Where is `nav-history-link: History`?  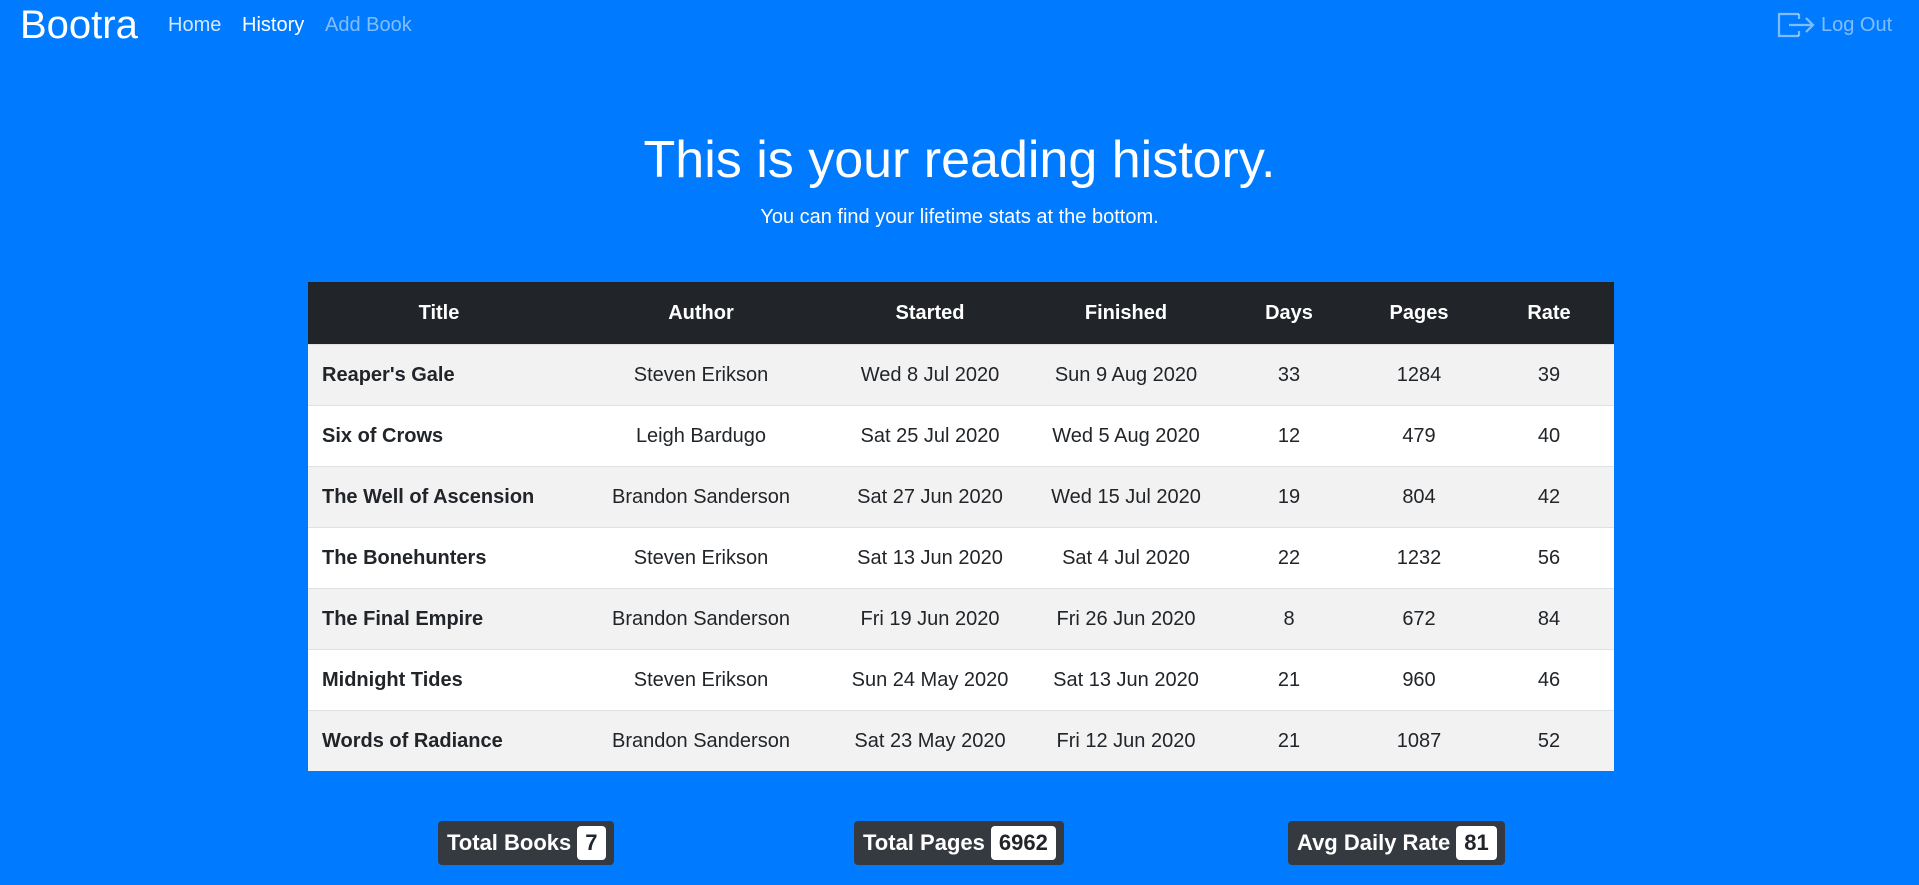 nav-history-link: History is located at coordinates (273, 25).